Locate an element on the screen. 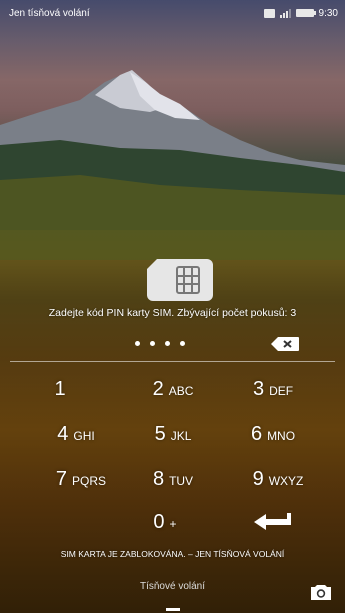  key-7: 7 PQRS is located at coordinates (81, 479).